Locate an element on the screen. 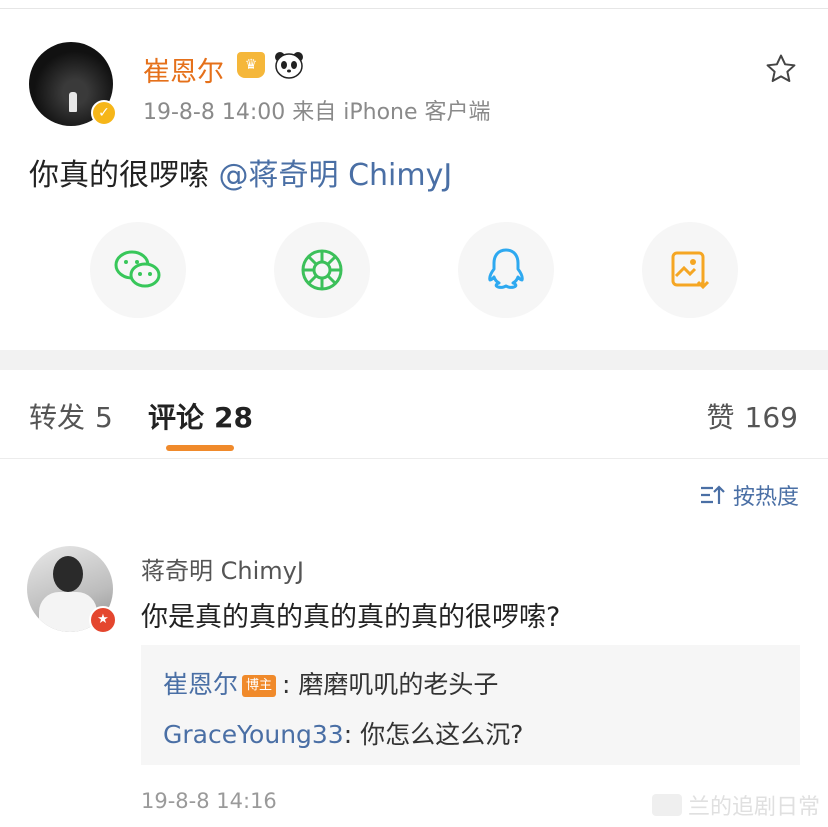 This screenshot has width=828, height=827. save-image-icon is located at coordinates (690, 270).